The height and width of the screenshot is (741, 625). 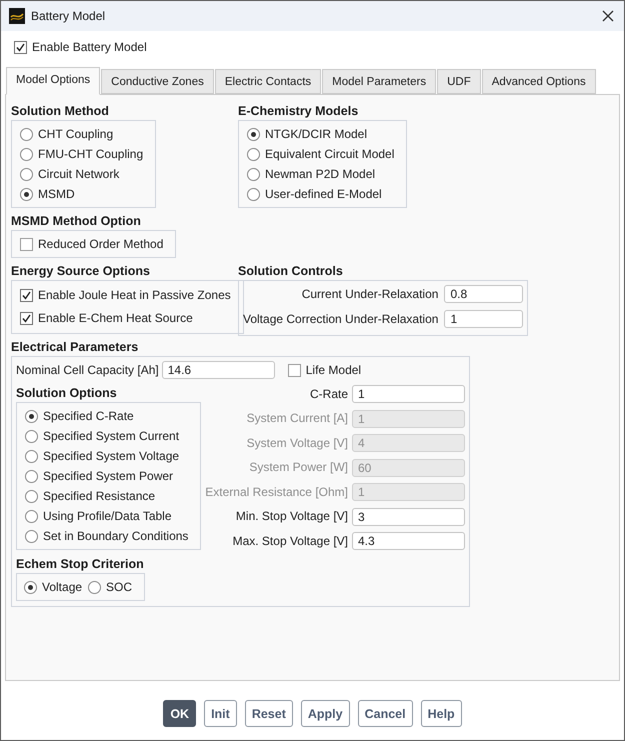 What do you see at coordinates (79, 174) in the screenshot?
I see `radio-label: Circuit Network` at bounding box center [79, 174].